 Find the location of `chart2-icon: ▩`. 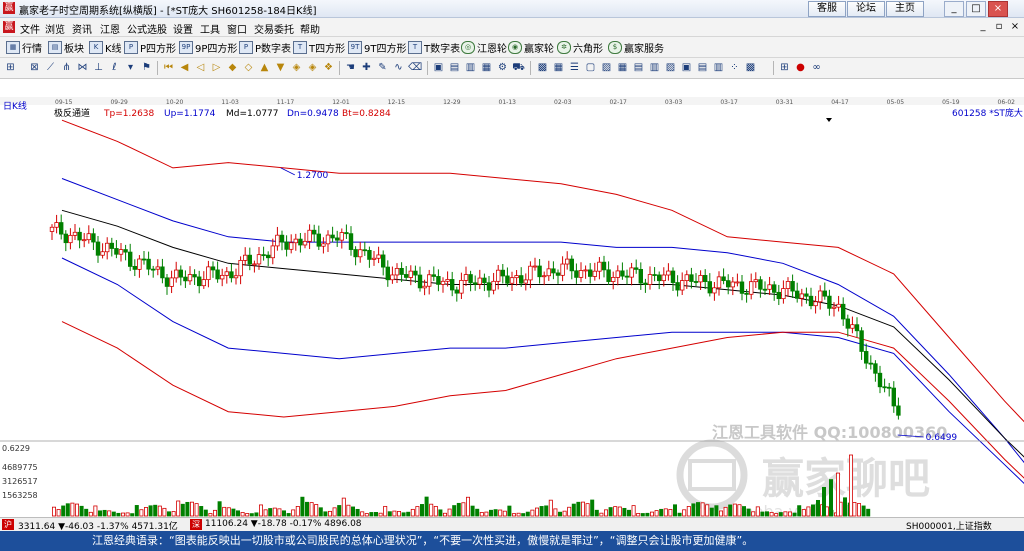

chart2-icon: ▩ is located at coordinates (750, 67).